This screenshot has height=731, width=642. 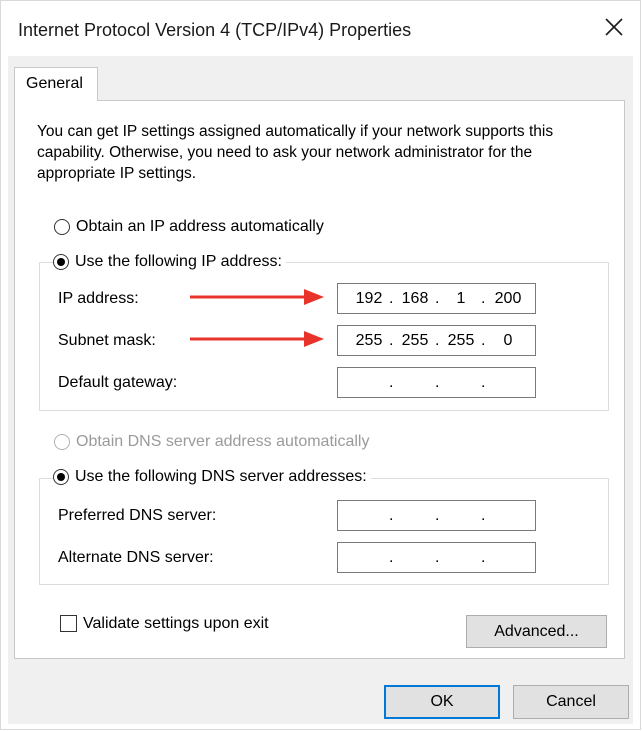 What do you see at coordinates (415, 340) in the screenshot?
I see `subnet-octet-2: 255` at bounding box center [415, 340].